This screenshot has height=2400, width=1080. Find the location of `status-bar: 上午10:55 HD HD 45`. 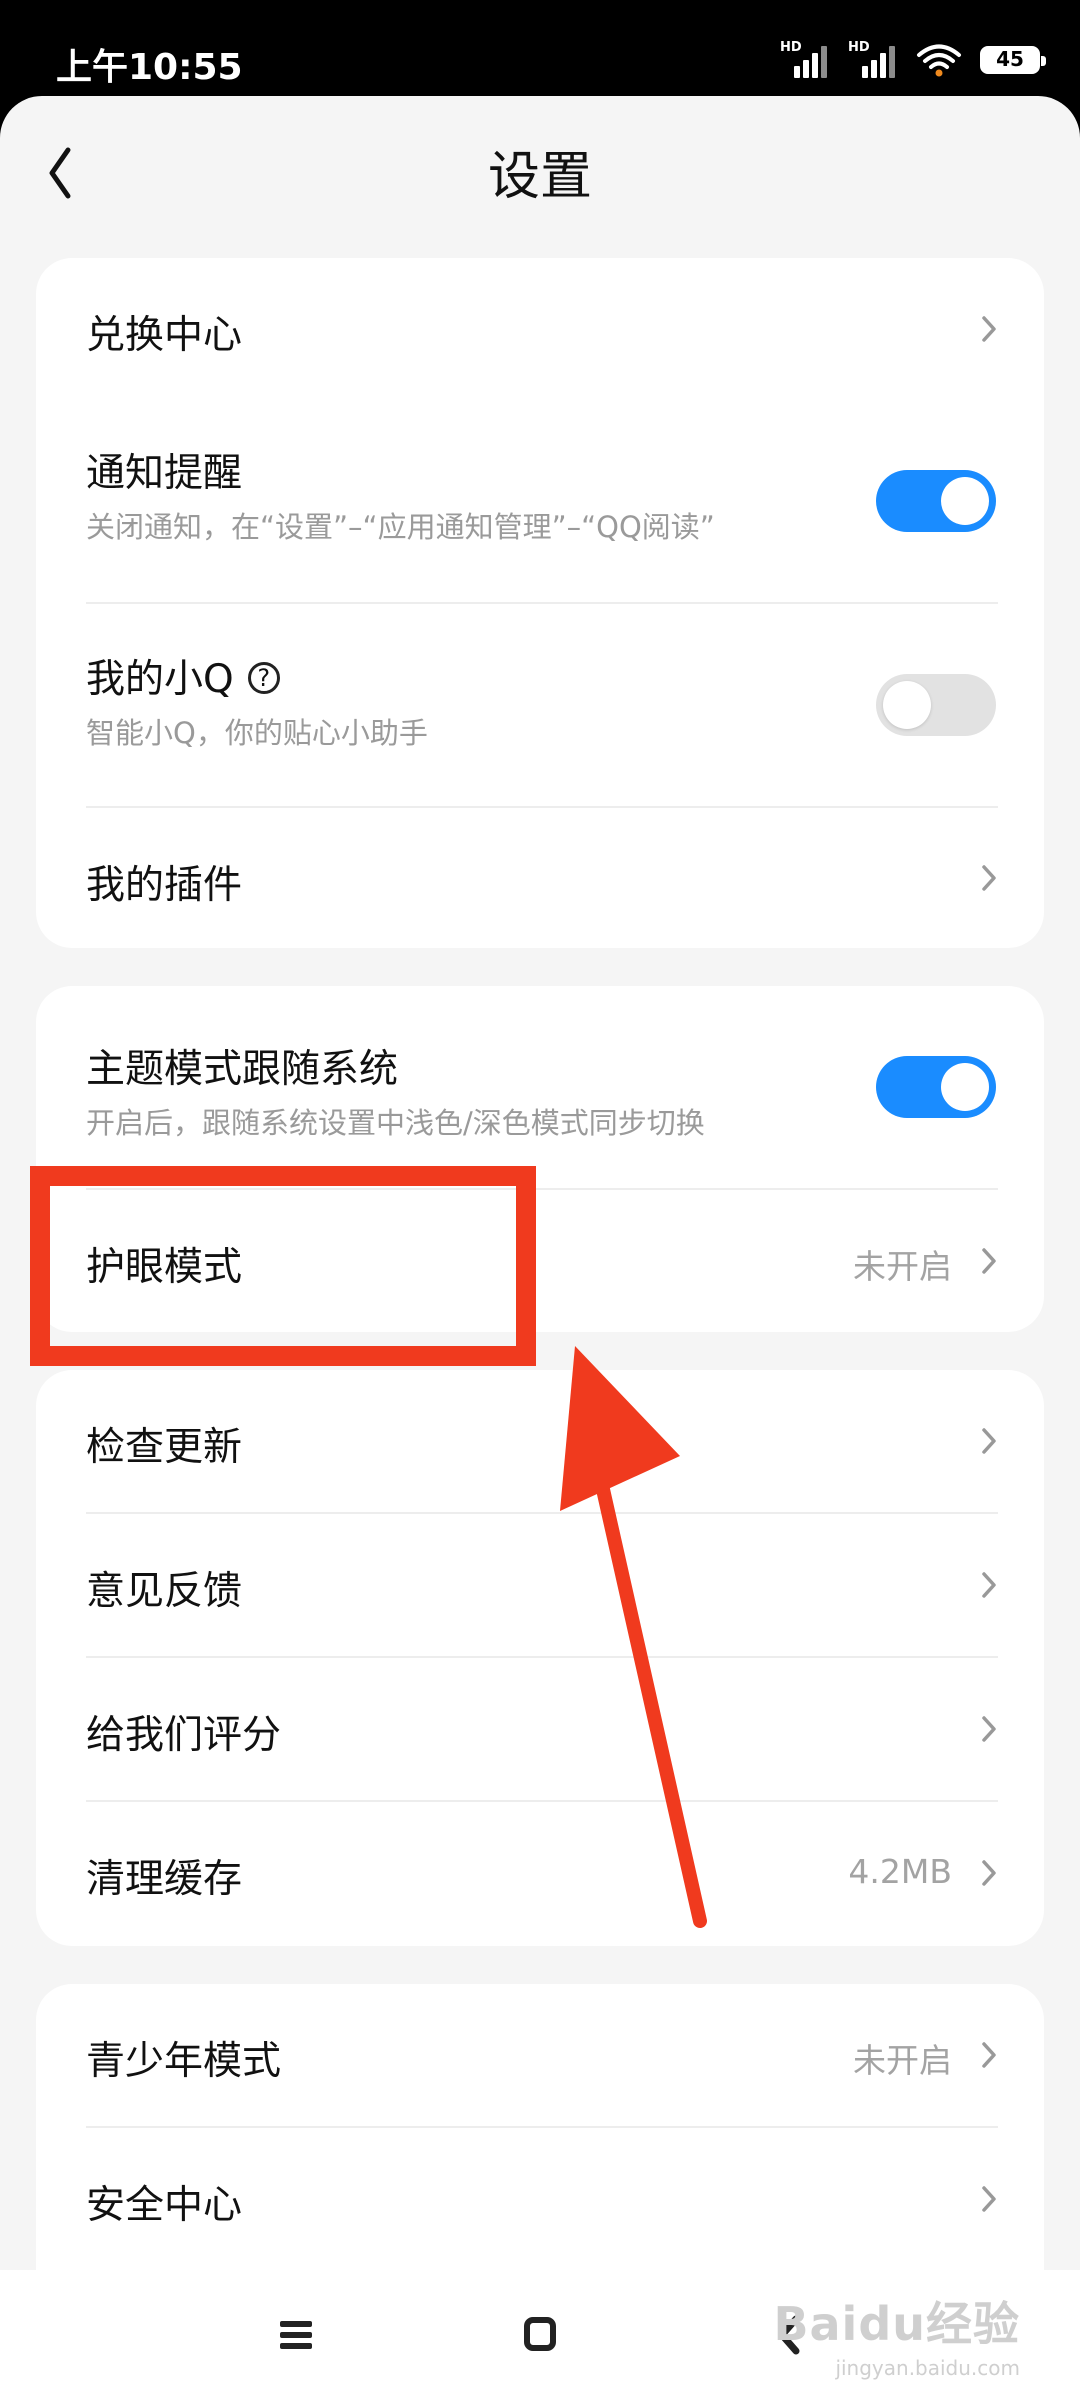

status-bar: 上午10:55 HD HD 45 is located at coordinates (540, 48).